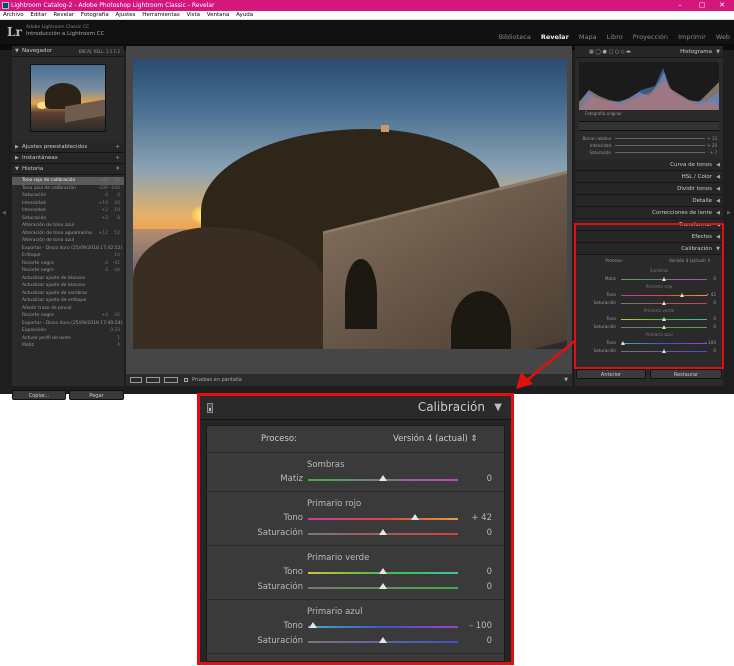 This screenshot has height=666, width=734. I want to click on navigator-preview, so click(68, 98).